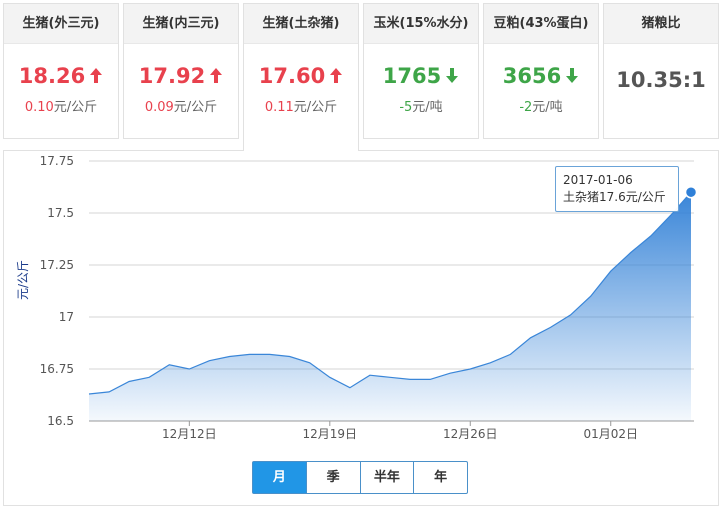 Image resolution: width=725 pixels, height=511 pixels. What do you see at coordinates (57, 265) in the screenshot?
I see `y-tick-label: 17.25` at bounding box center [57, 265].